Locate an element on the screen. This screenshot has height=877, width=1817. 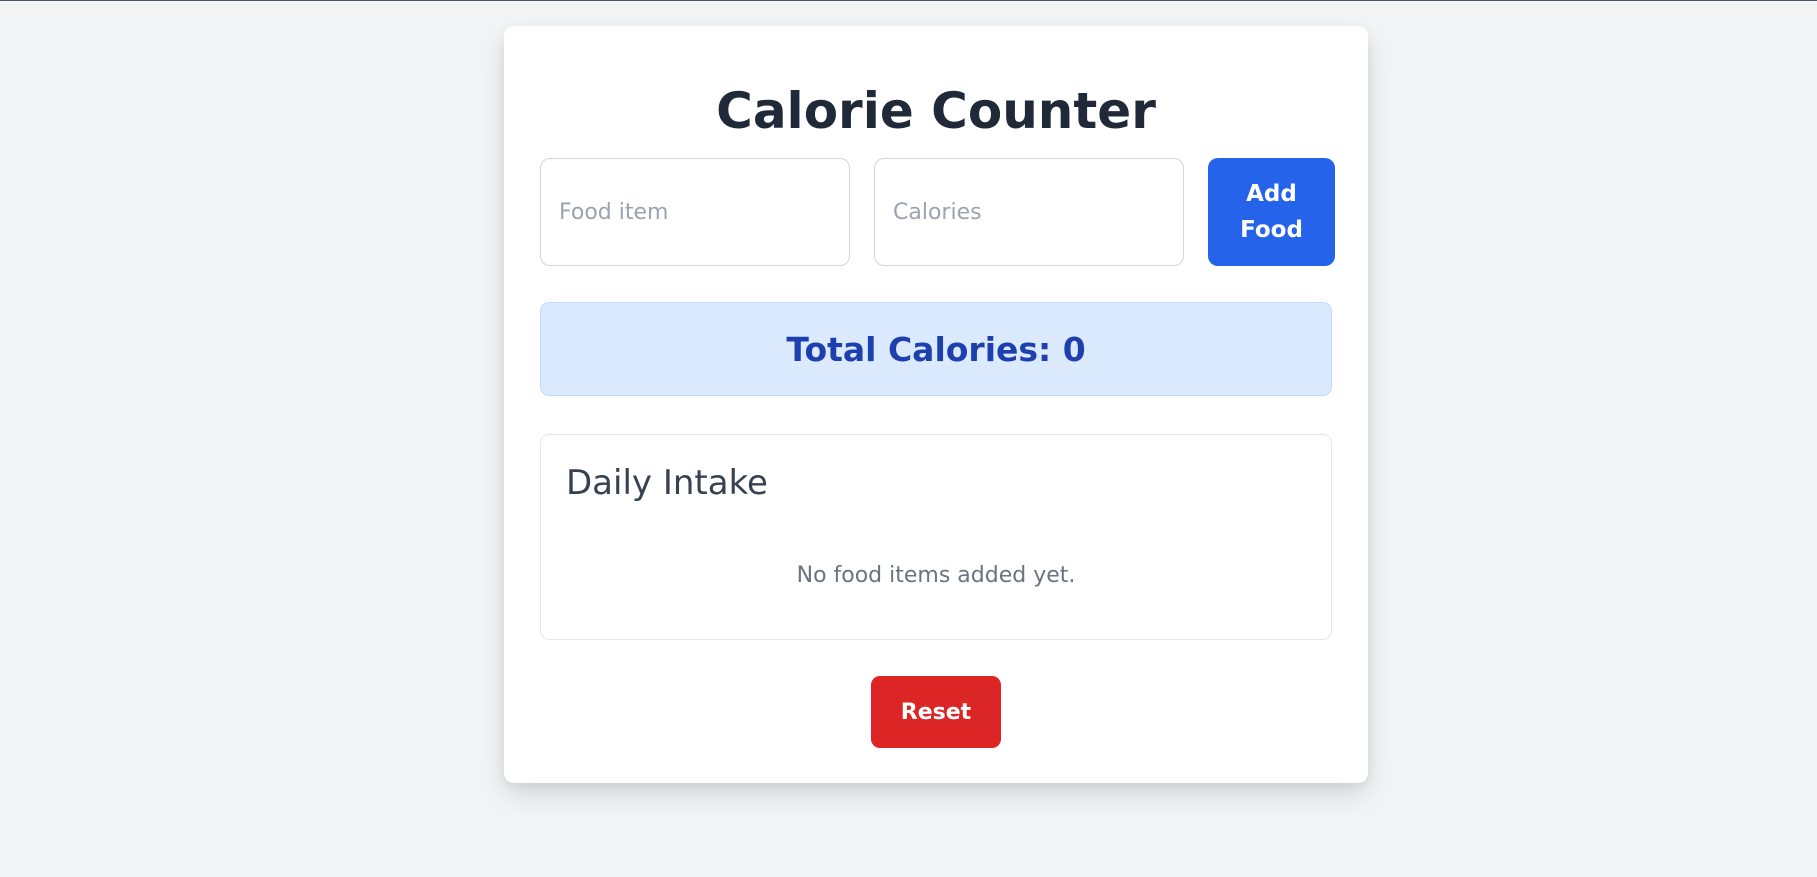
daily-intake-heading: Daily Intake is located at coordinates (667, 483).